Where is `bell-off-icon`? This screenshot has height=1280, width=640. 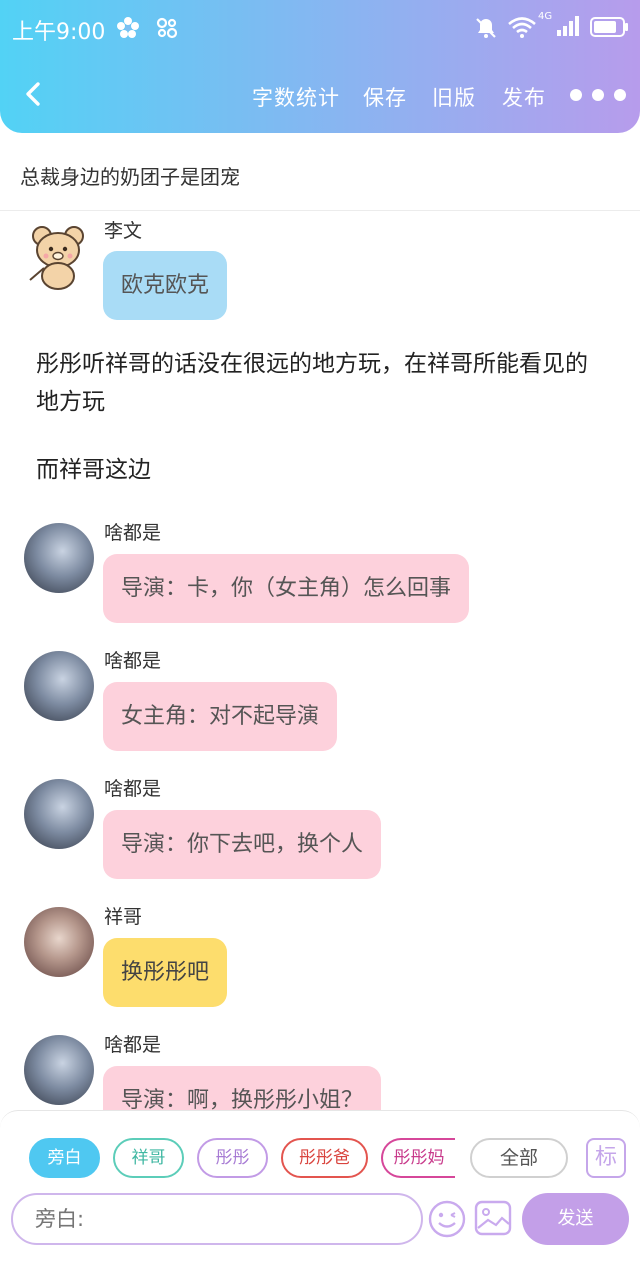
bell-off-icon is located at coordinates (486, 28).